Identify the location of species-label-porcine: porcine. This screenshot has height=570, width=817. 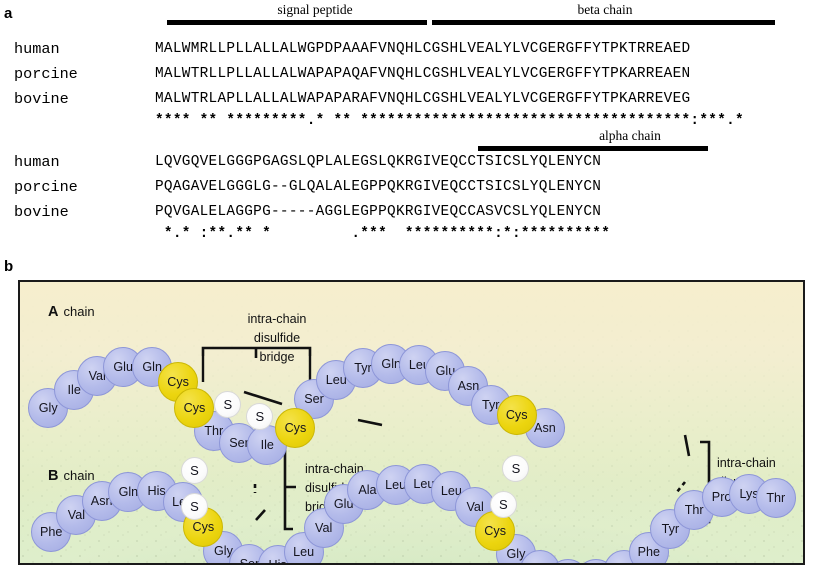
(46, 74).